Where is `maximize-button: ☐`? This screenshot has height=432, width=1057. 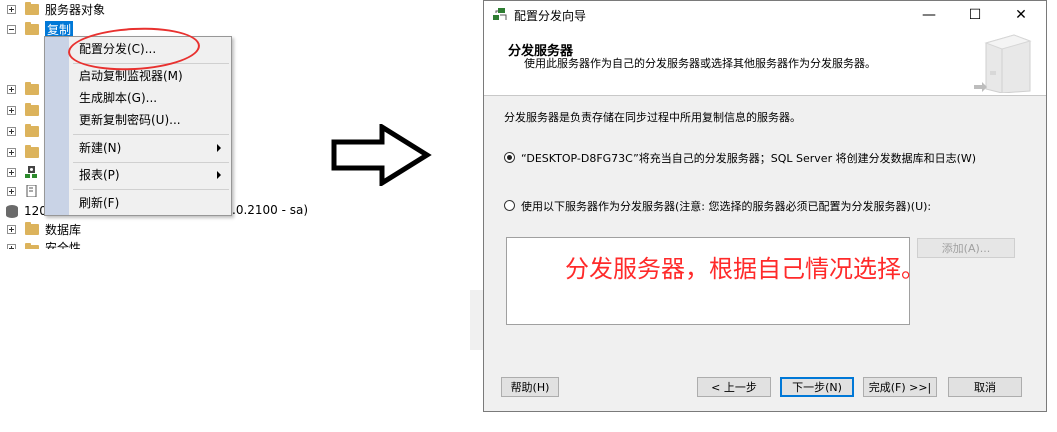 maximize-button: ☐ is located at coordinates (975, 15).